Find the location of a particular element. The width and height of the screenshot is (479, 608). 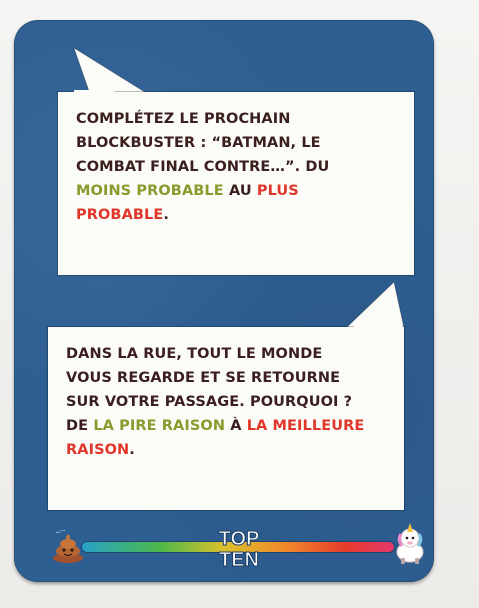

prompt-2-line-3: SUR VOTRE PASSAGE. POURQUOI ? is located at coordinates (209, 402).